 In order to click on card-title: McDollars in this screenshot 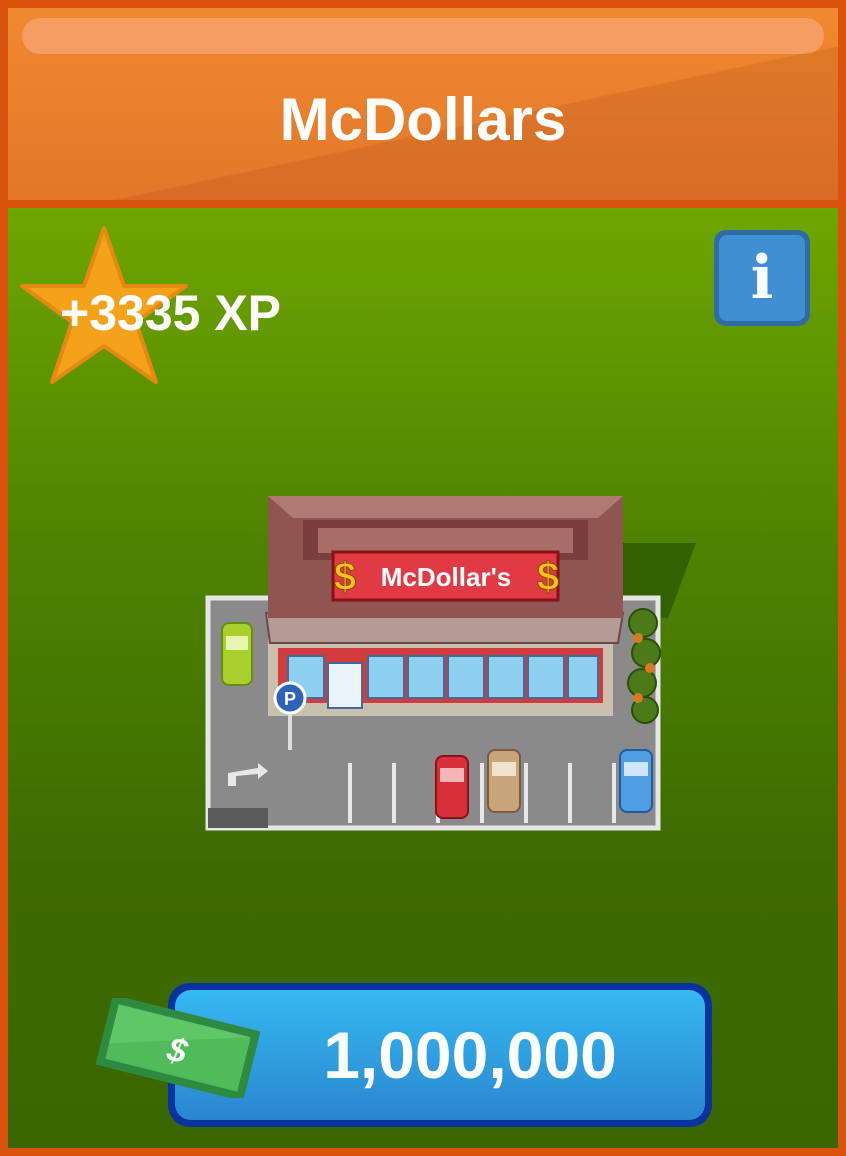, I will do `click(423, 119)`.